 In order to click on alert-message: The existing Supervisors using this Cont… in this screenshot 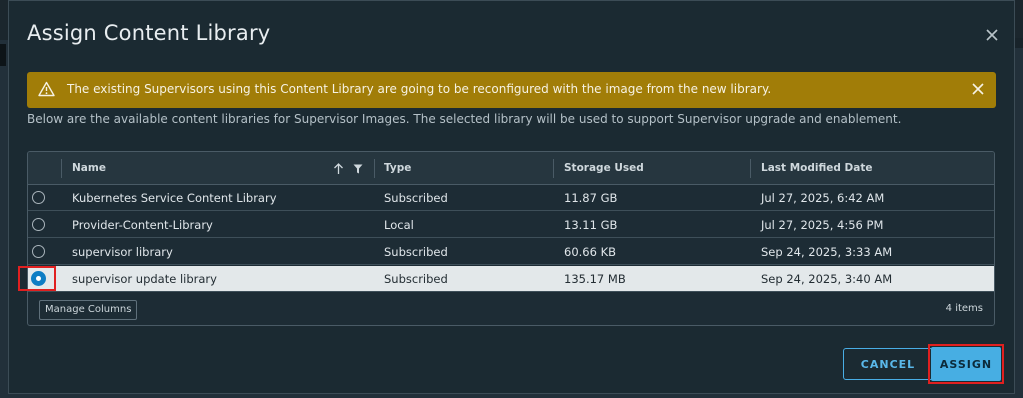, I will do `click(419, 89)`.